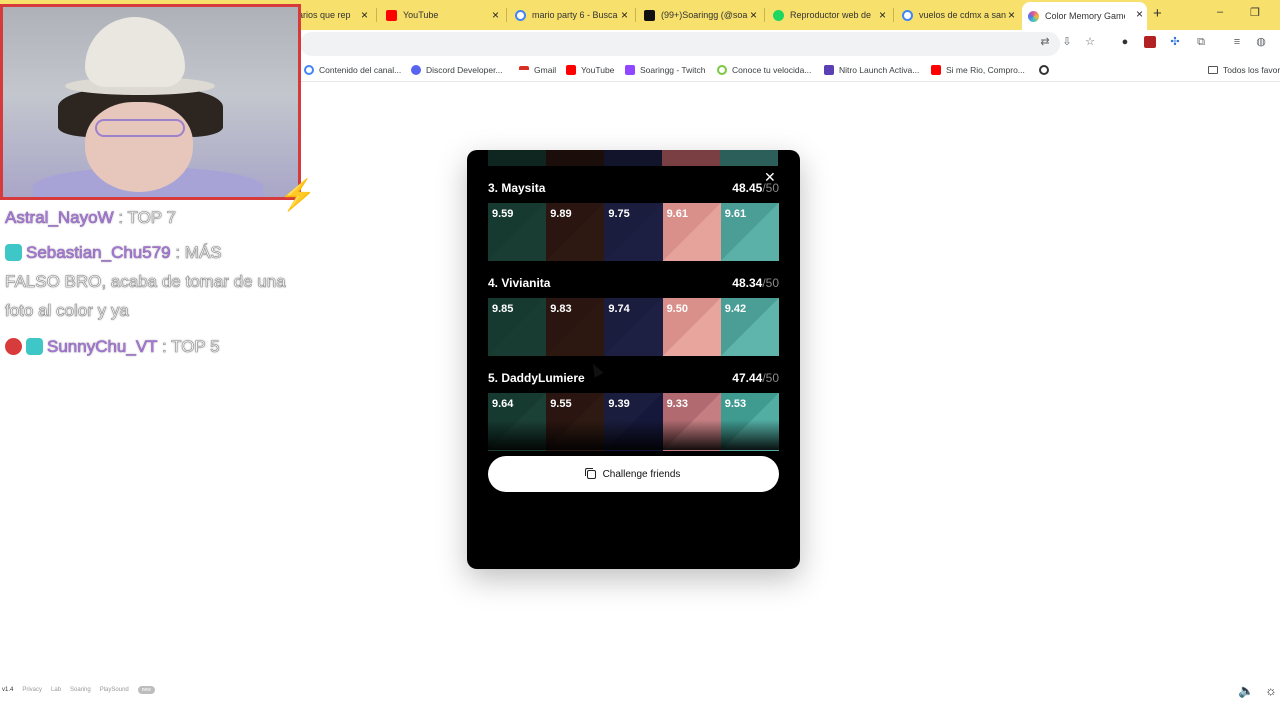 This screenshot has width=1280, height=720. I want to click on page-footer: v1.4 Privacy Lab Soaring PlaySound new, so click(78, 690).